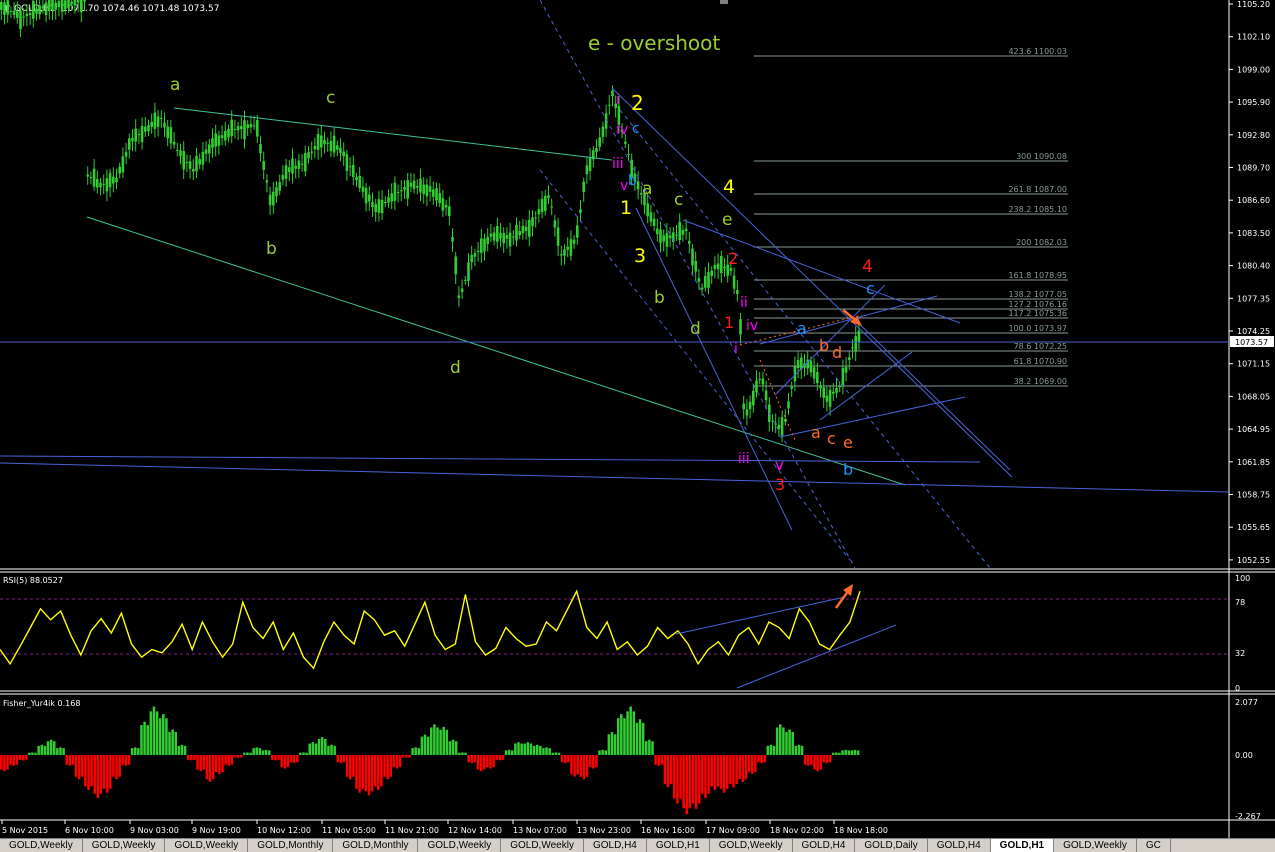 The width and height of the screenshot is (1275, 852). What do you see at coordinates (848, 469) in the screenshot?
I see `wave-label-b-blue-low: b` at bounding box center [848, 469].